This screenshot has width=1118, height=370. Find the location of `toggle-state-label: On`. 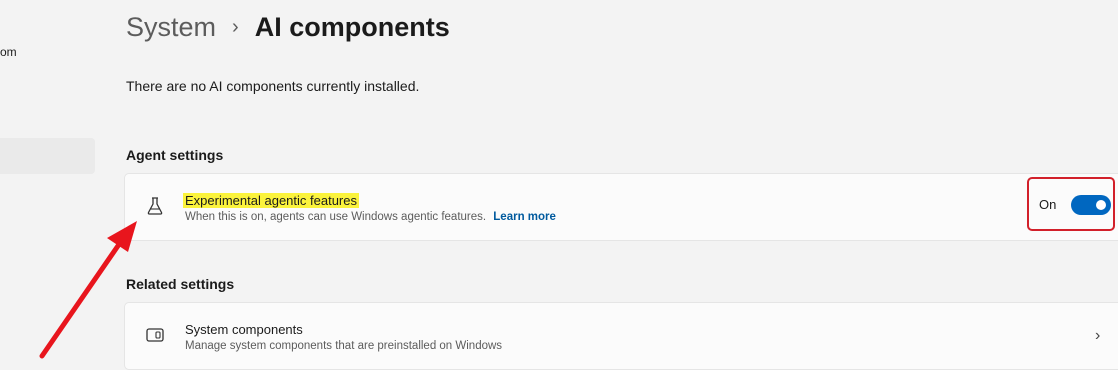

toggle-state-label: On is located at coordinates (1048, 204).